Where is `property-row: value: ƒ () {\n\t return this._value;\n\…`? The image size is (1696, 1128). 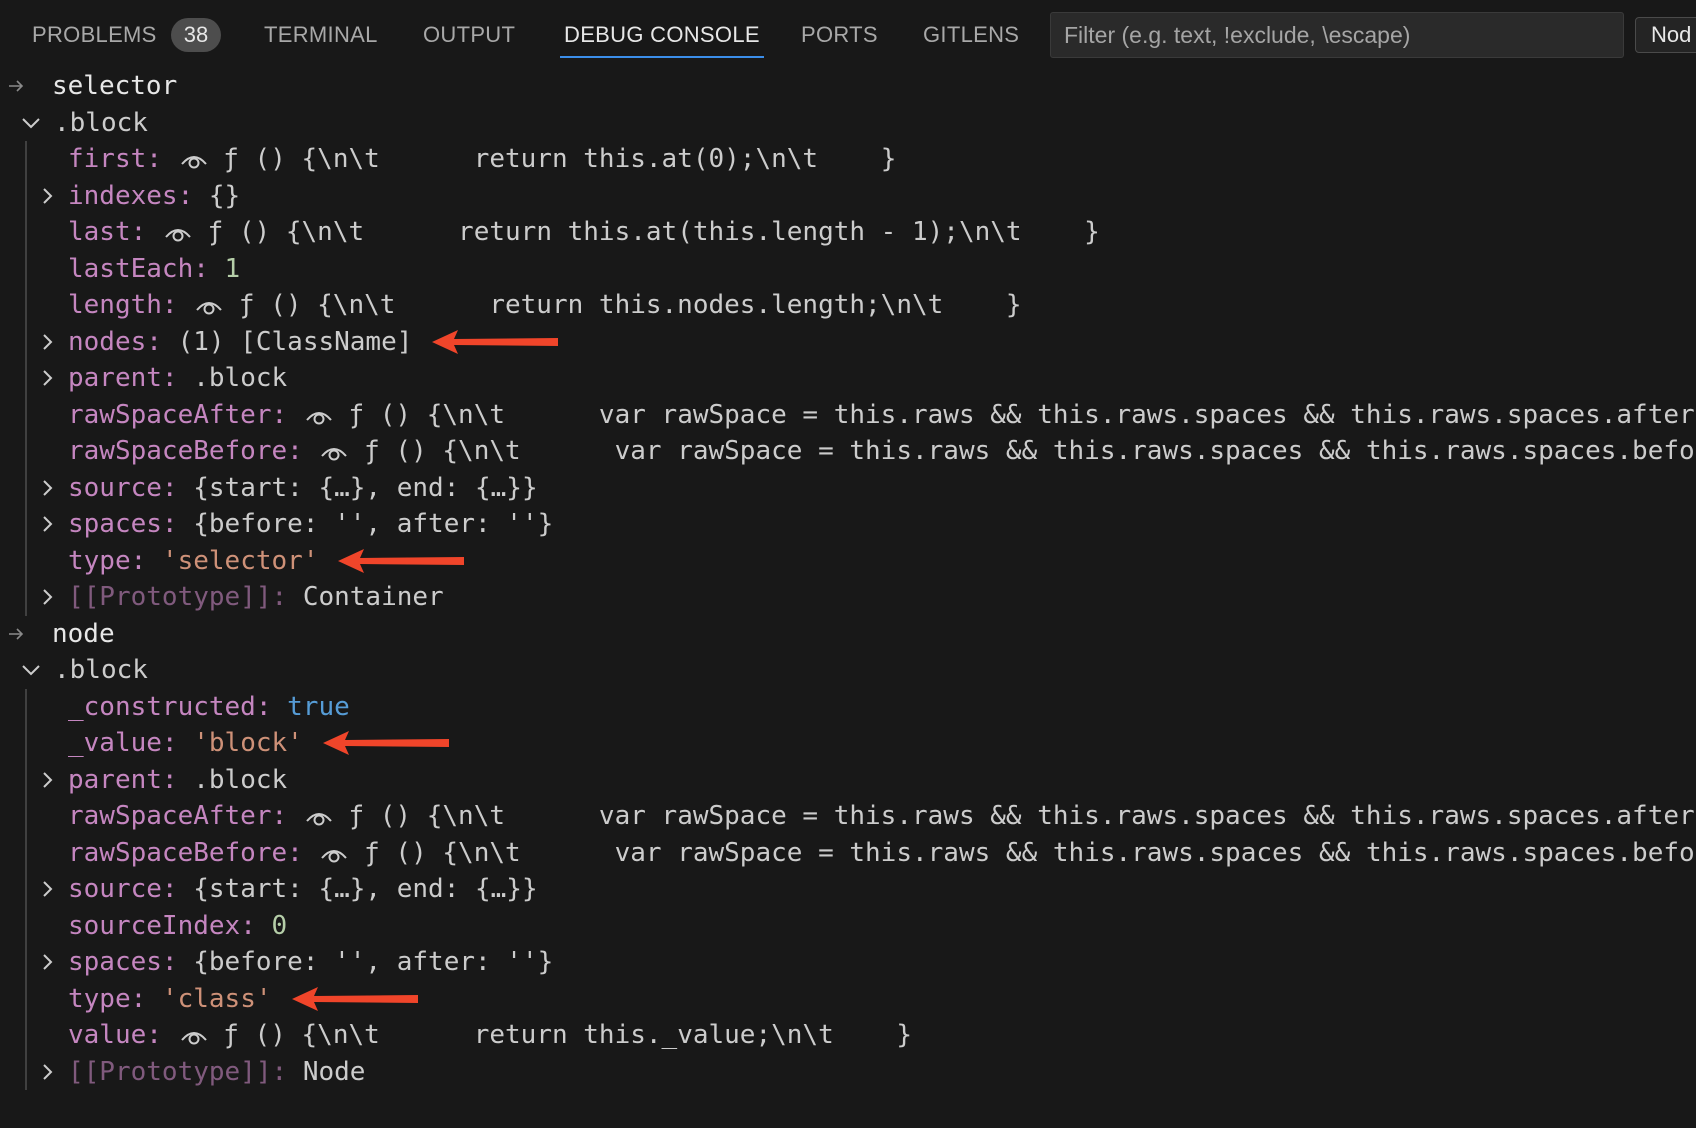
property-row: value: ƒ () {\n\t return this._value;\n\… is located at coordinates (848, 1035).